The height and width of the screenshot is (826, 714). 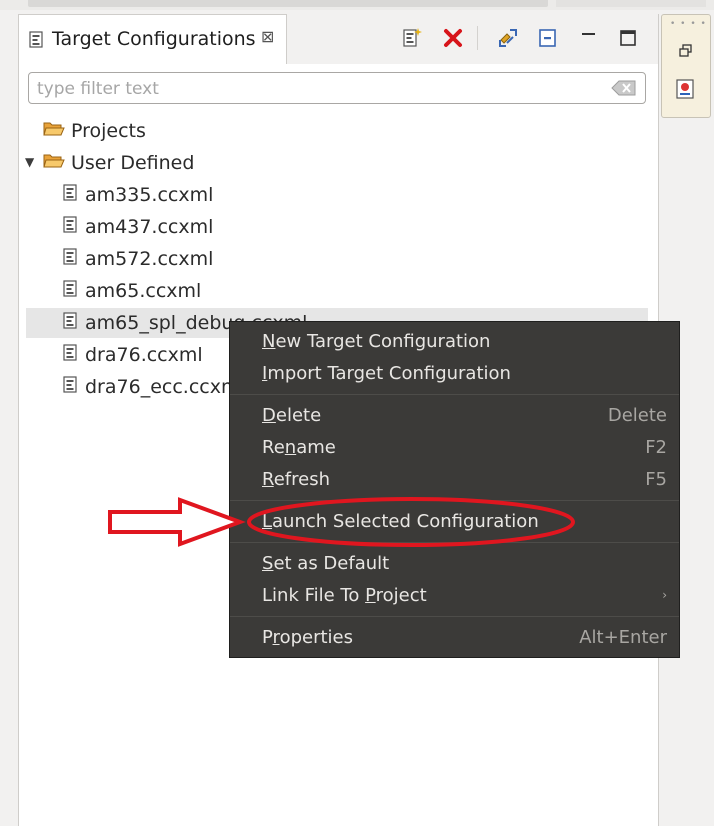 What do you see at coordinates (454, 416) in the screenshot?
I see `menu-item-delete: Delete Delete` at bounding box center [454, 416].